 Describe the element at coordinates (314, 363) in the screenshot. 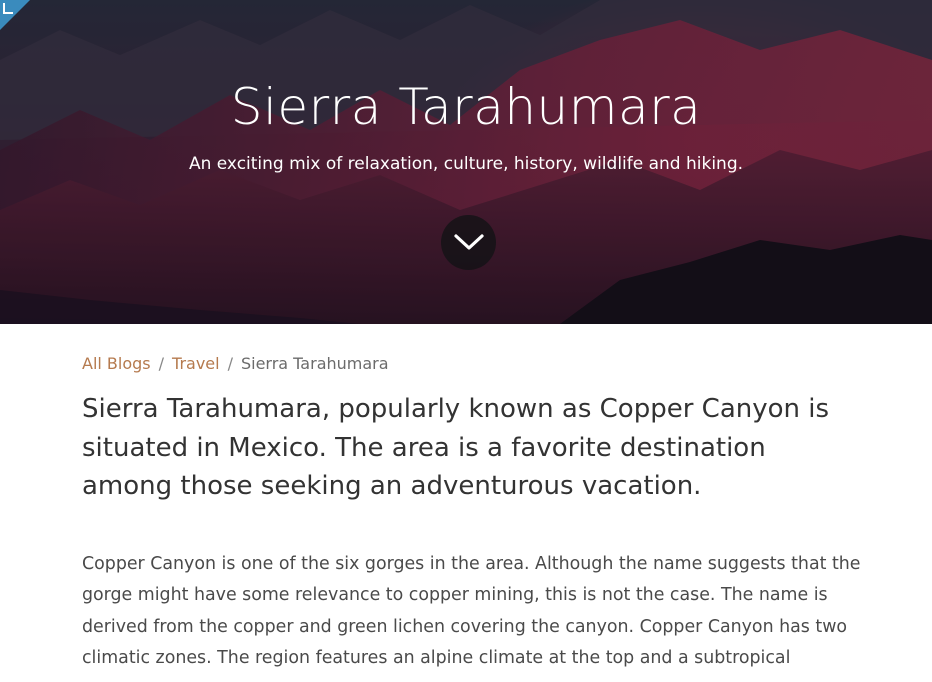

I see `breadcrumb-current: Sierra Tarahumara` at that location.